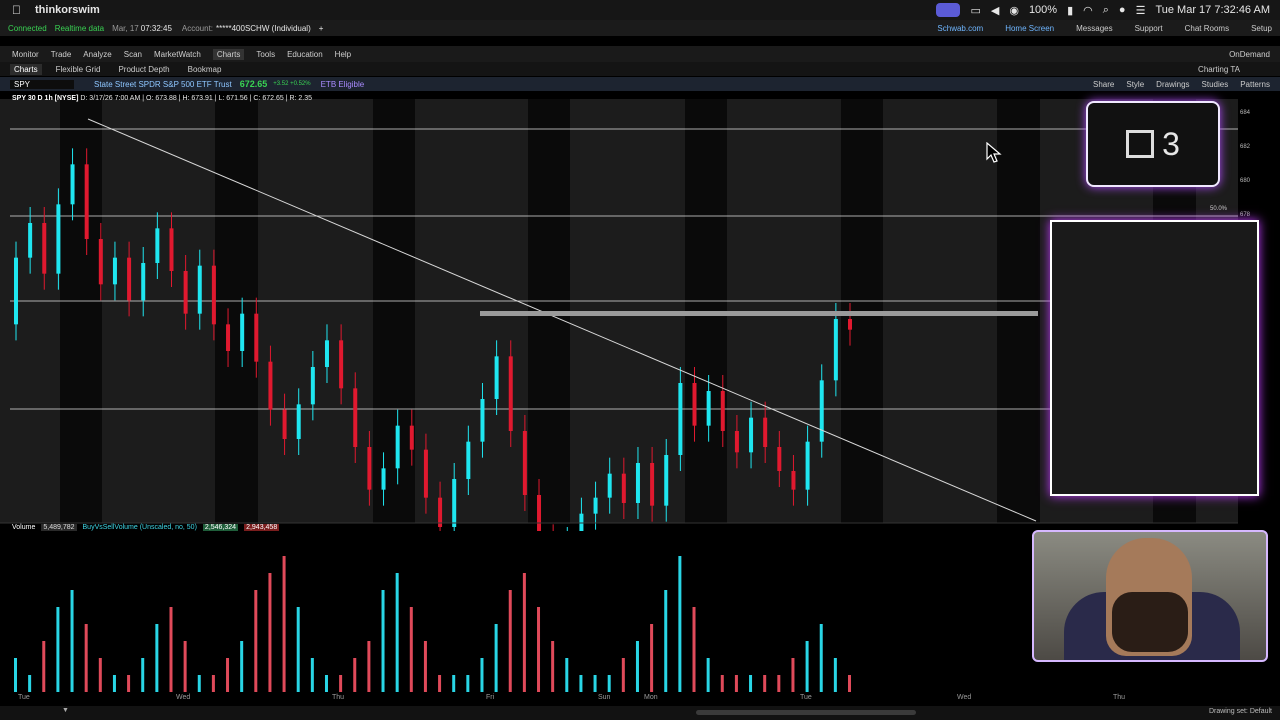  What do you see at coordinates (24, 697) in the screenshot?
I see `x-tick: Tue` at bounding box center [24, 697].